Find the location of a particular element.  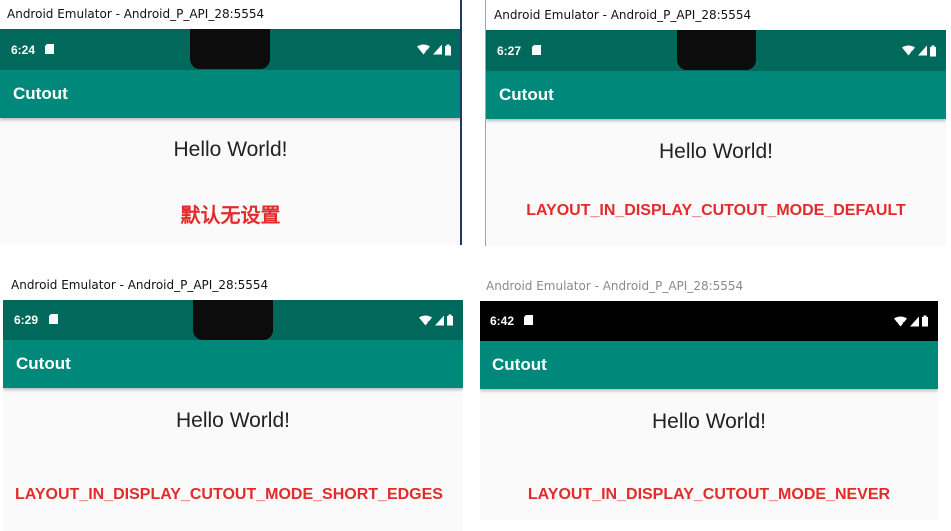

status-time: 6:42 is located at coordinates (502, 321).